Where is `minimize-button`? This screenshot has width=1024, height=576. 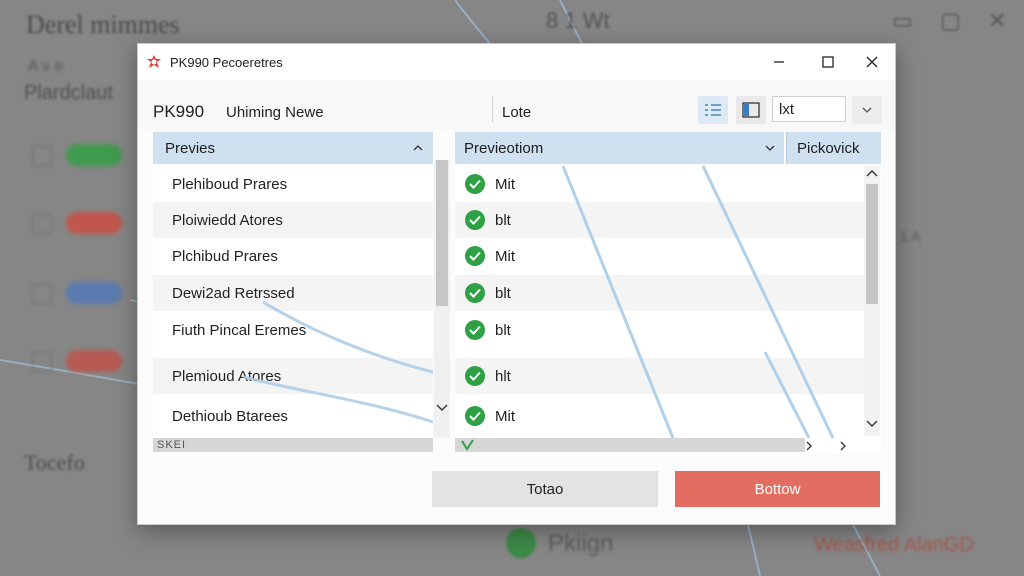 minimize-button is located at coordinates (779, 62).